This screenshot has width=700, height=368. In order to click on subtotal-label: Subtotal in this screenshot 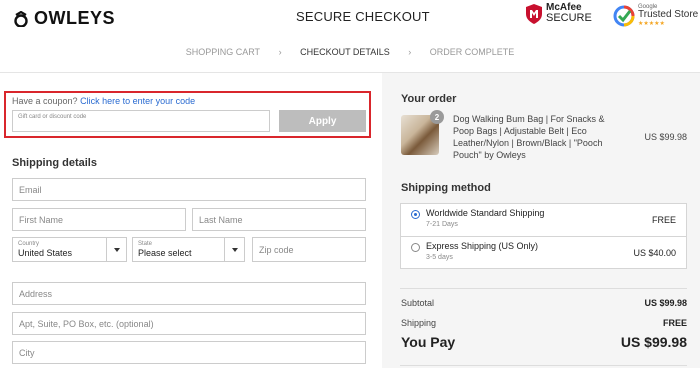, I will do `click(418, 303)`.